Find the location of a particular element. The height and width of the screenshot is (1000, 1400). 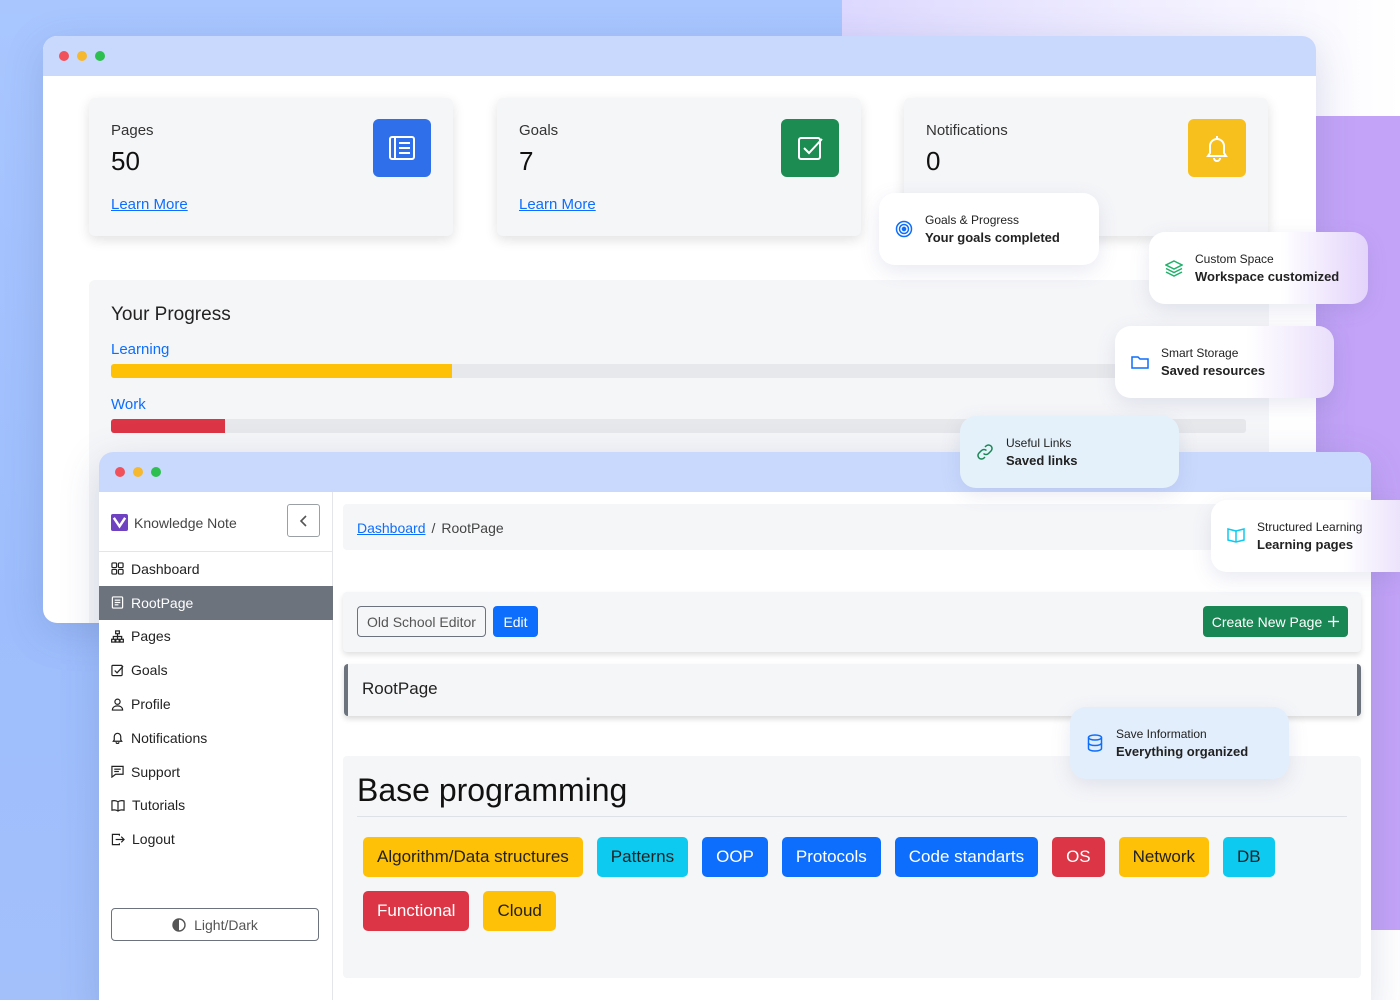

float-subtitle: Saved resources is located at coordinates (1213, 370).